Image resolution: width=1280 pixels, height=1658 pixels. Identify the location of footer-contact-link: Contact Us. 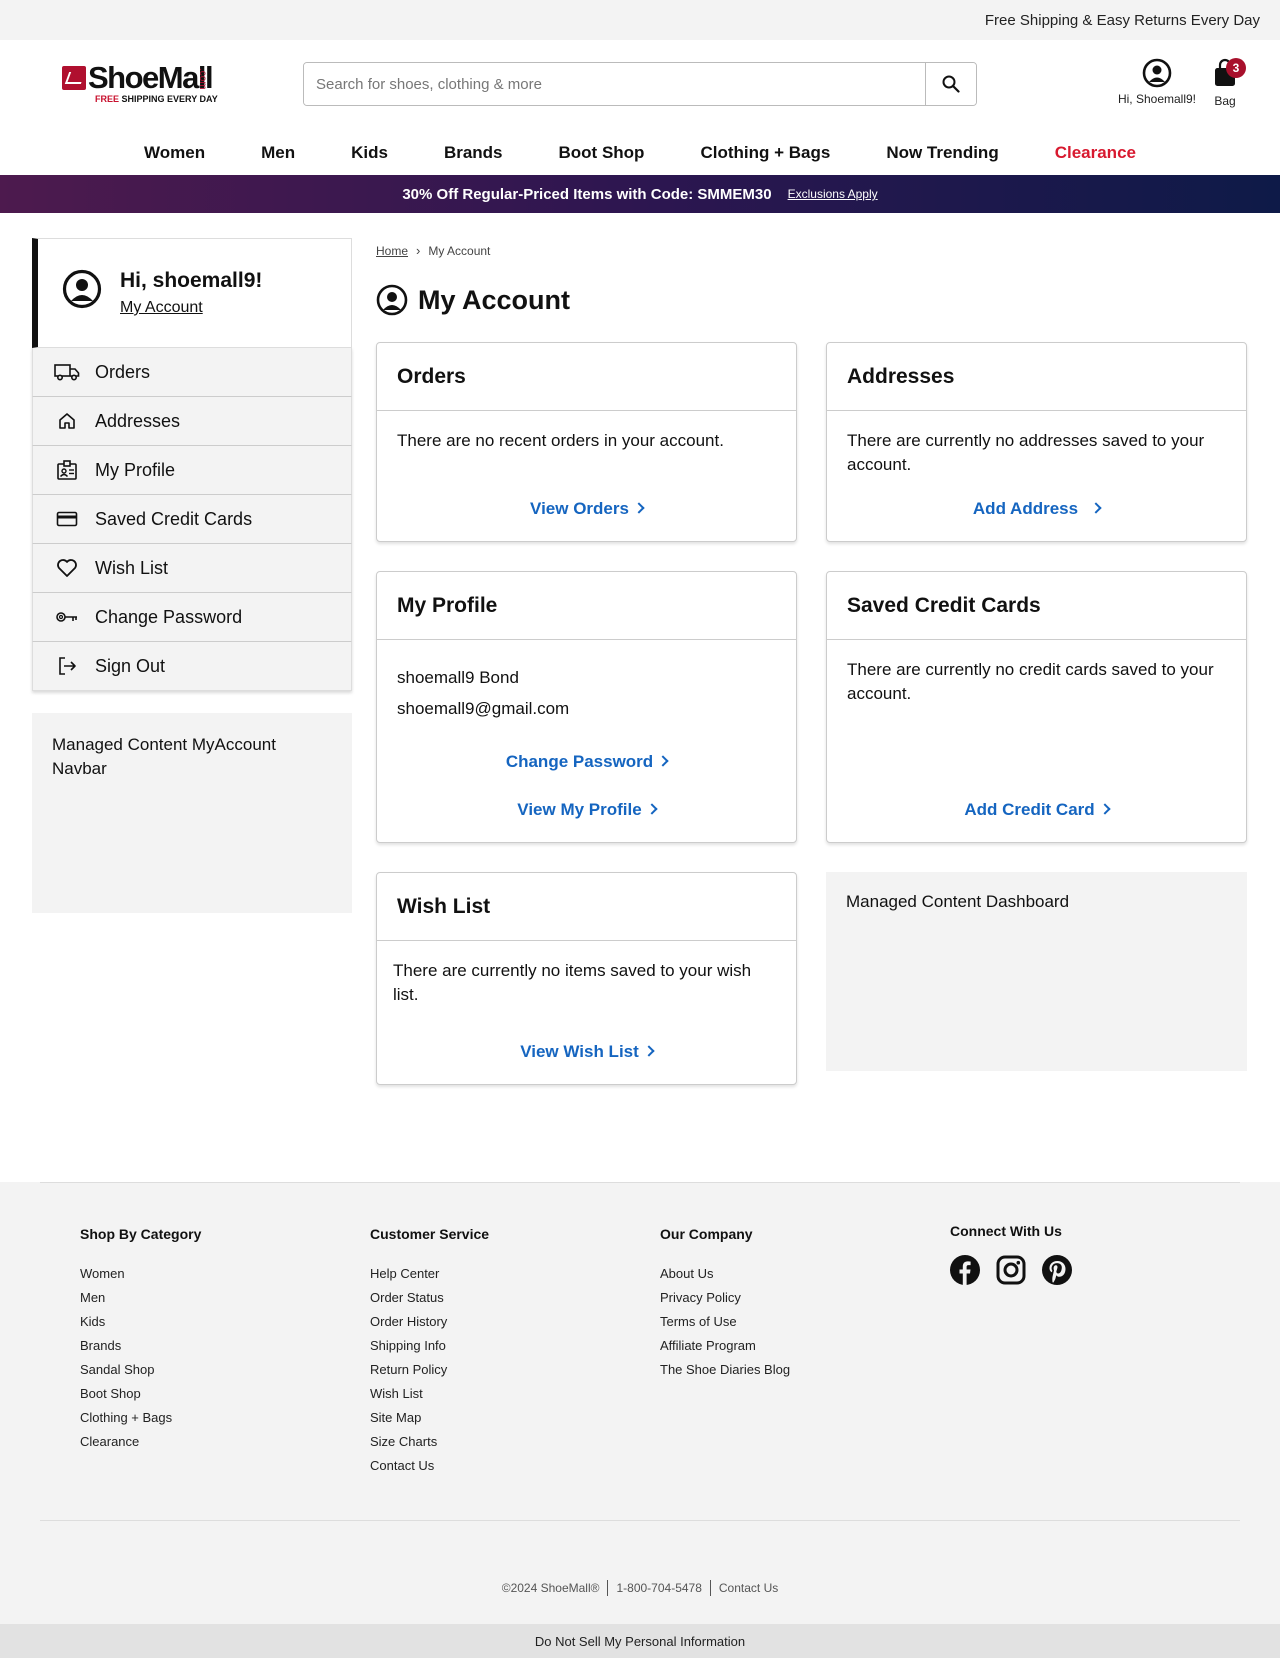
(748, 1588).